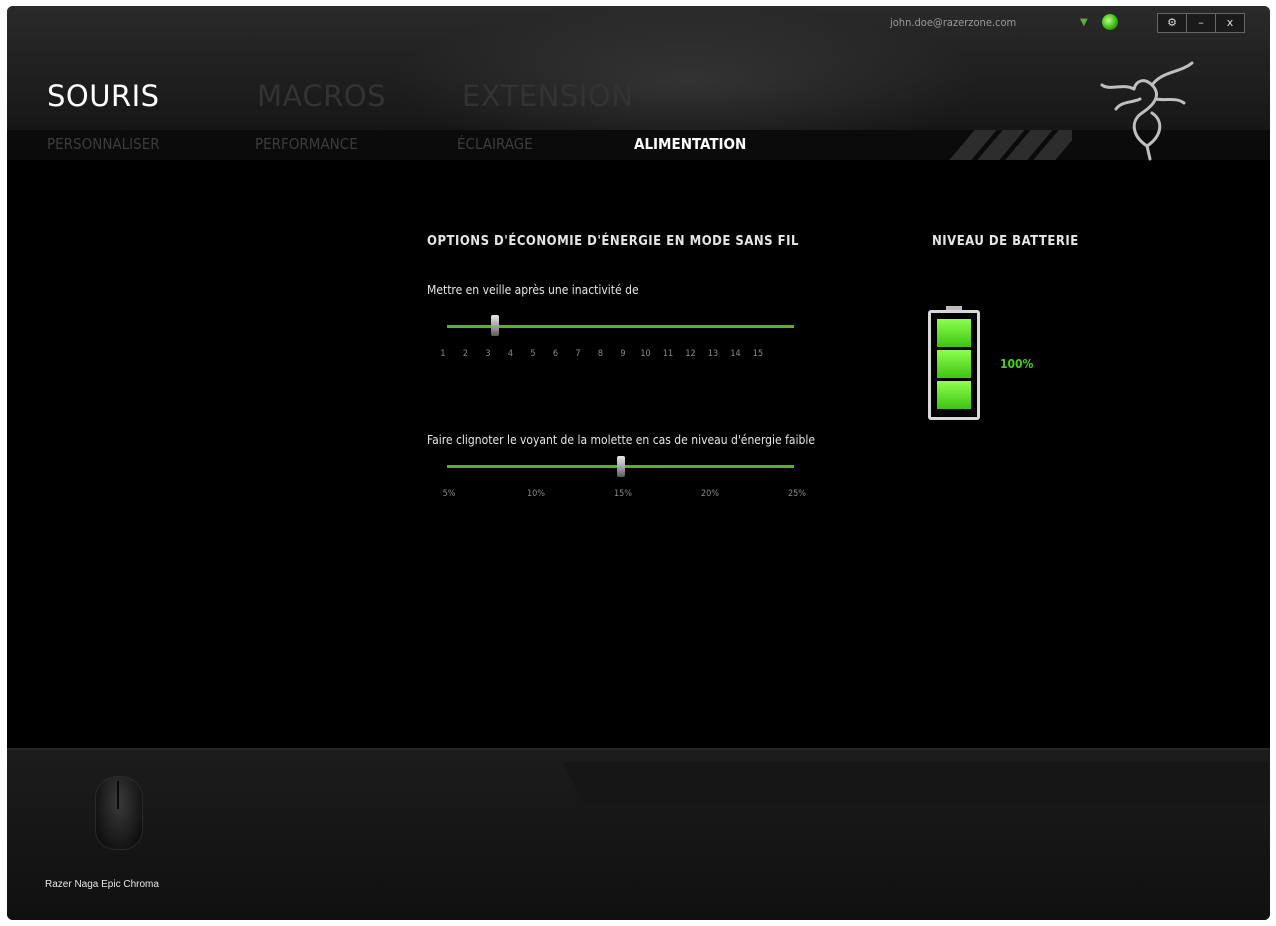  I want to click on blink-tick-label: 25%, so click(797, 494).